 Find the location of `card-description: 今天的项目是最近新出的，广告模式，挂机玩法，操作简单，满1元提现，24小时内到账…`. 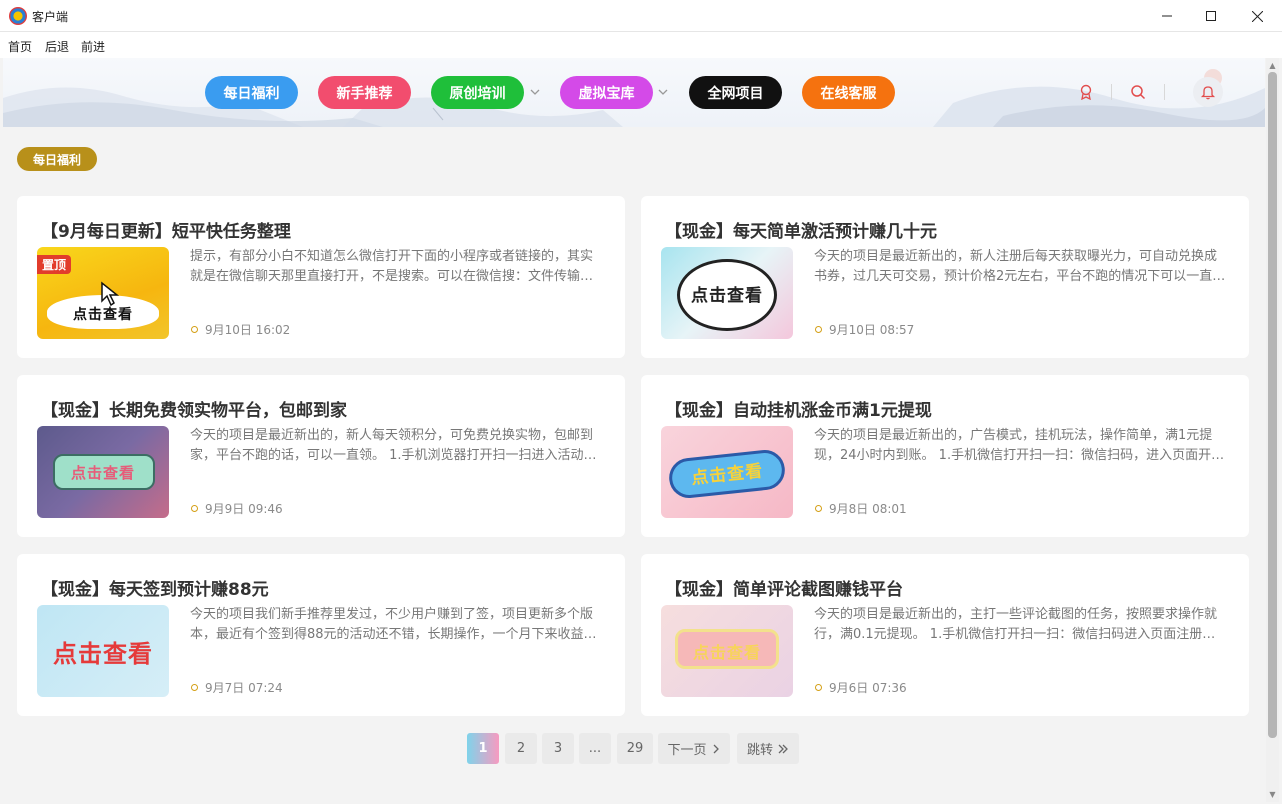

card-description: 今天的项目是最近新出的，广告模式，挂机玩法，操作简单，满1元提现，24小时内到账… is located at coordinates (1019, 445).